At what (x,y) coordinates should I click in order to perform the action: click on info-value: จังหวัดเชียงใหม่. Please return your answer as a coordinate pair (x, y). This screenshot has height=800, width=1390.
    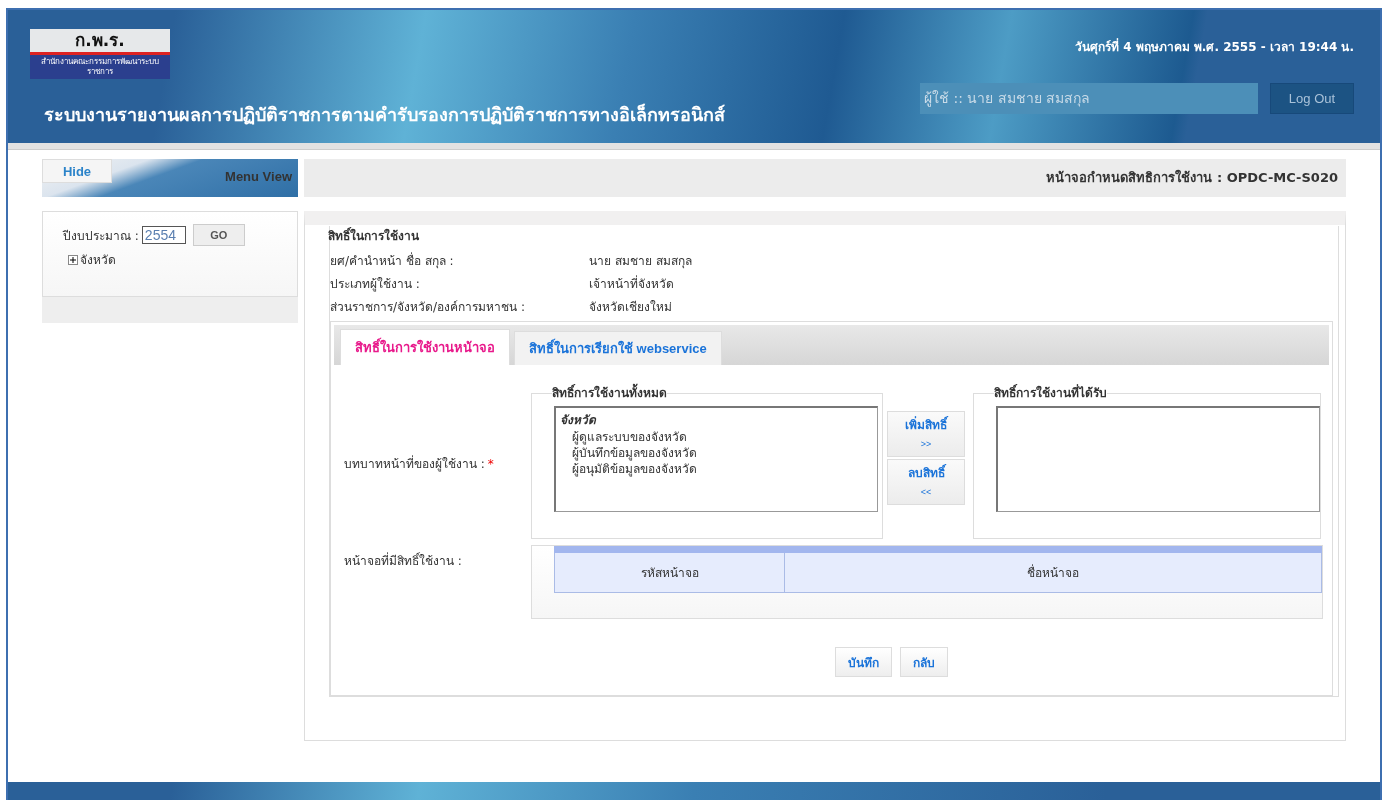
    Looking at the image, I should click on (630, 307).